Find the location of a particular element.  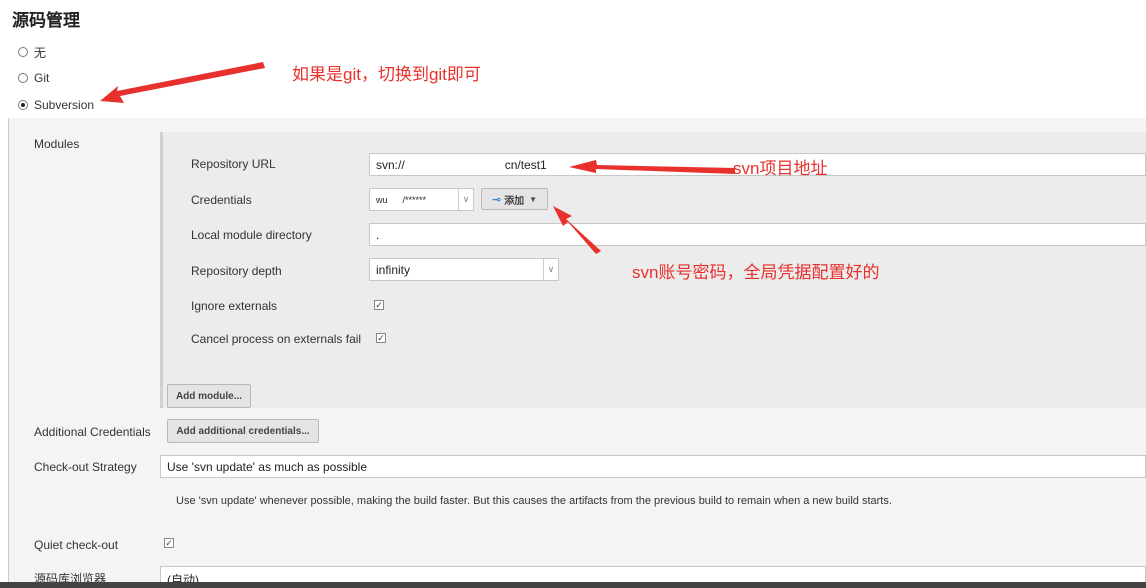

arrow-to-credentials is located at coordinates (577, 230).